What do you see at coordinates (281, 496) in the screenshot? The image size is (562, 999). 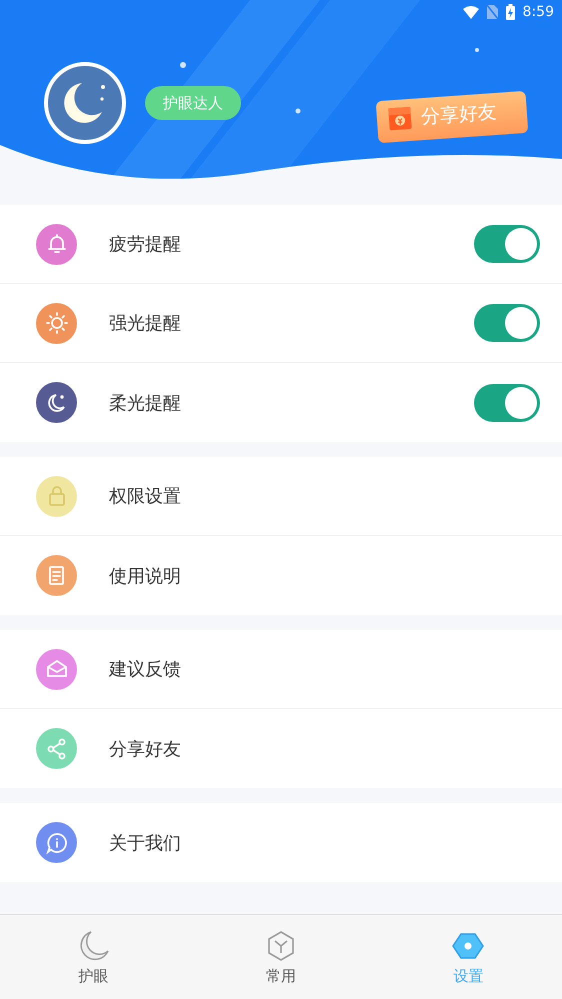 I see `settings-row: 权限设置` at bounding box center [281, 496].